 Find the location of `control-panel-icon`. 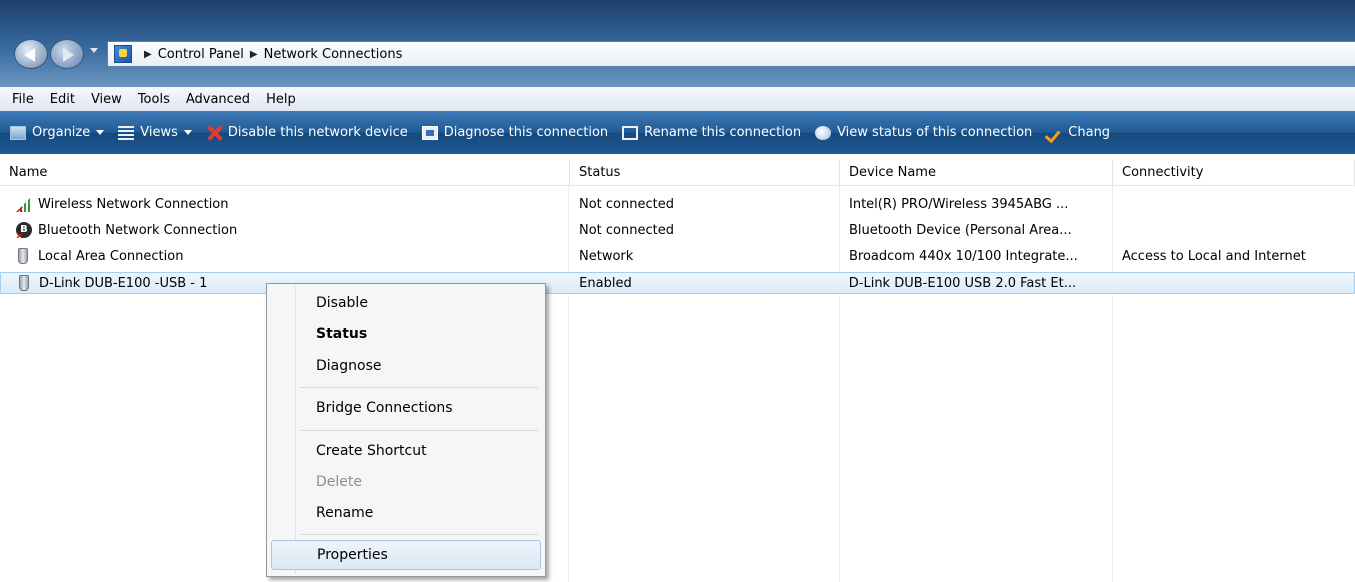

control-panel-icon is located at coordinates (123, 54).